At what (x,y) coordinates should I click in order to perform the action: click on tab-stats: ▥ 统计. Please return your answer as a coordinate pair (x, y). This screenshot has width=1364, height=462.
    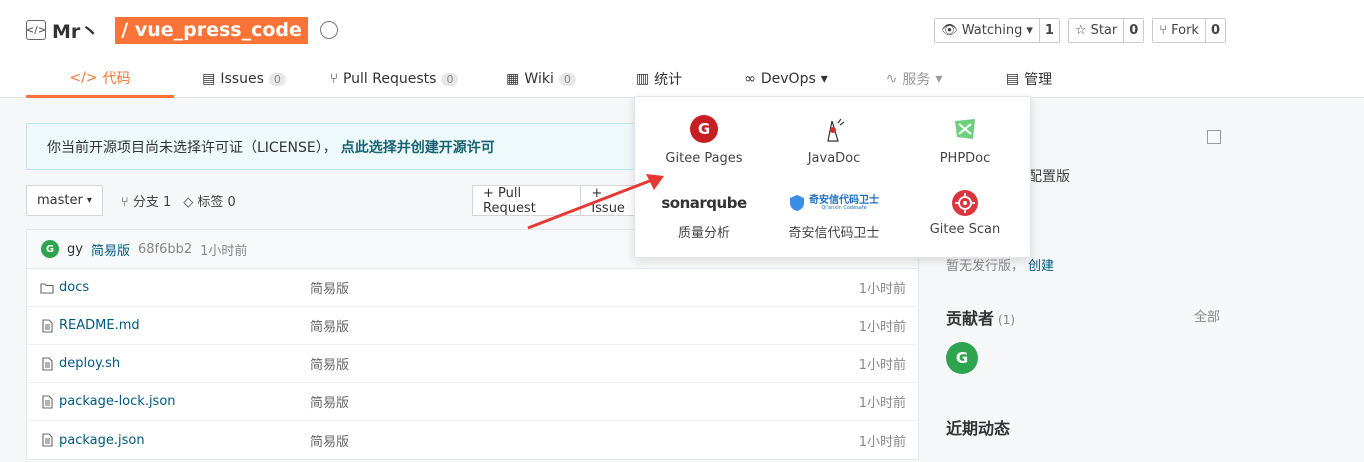
    Looking at the image, I should click on (659, 79).